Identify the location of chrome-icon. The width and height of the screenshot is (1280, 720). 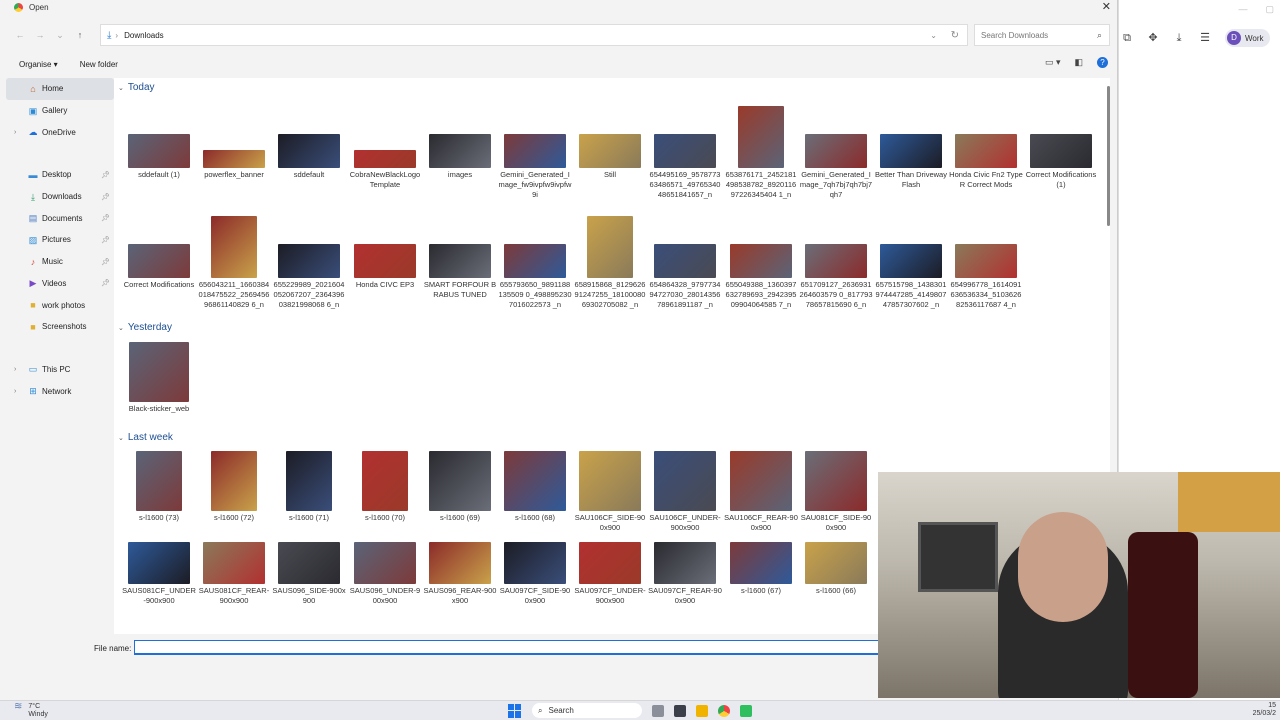
(724, 710).